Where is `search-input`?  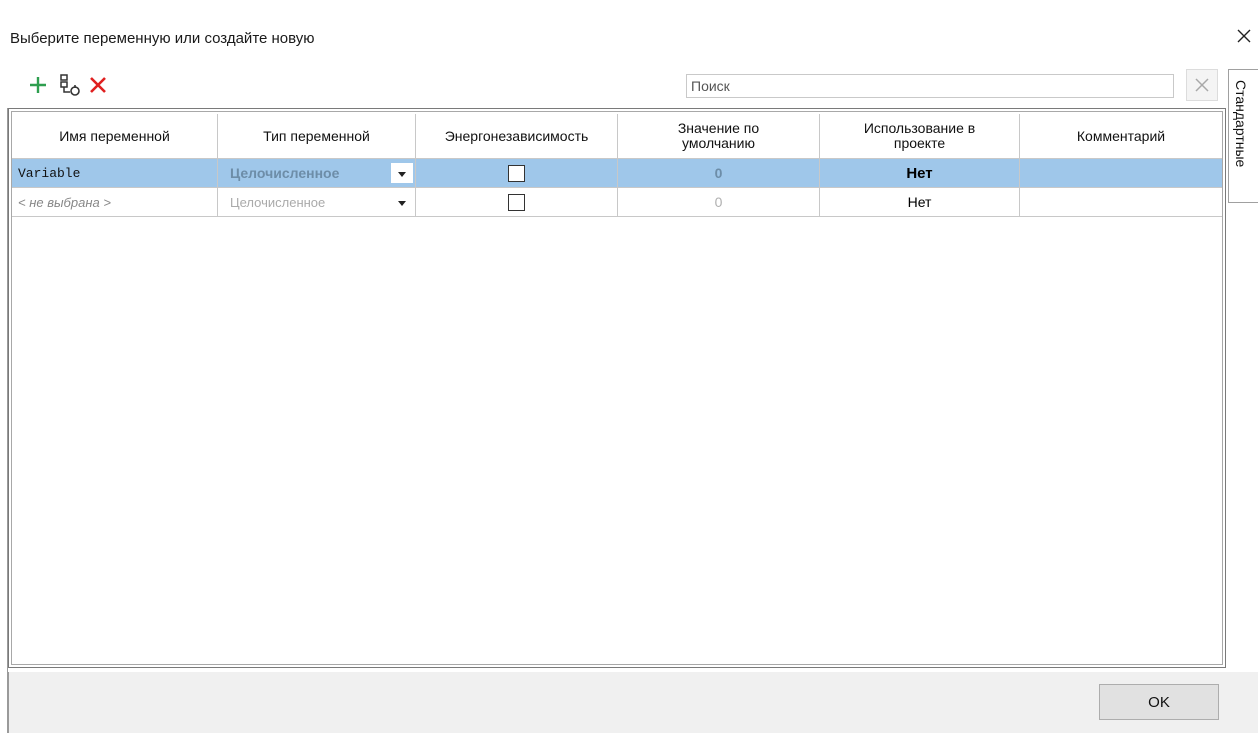
search-input is located at coordinates (930, 86).